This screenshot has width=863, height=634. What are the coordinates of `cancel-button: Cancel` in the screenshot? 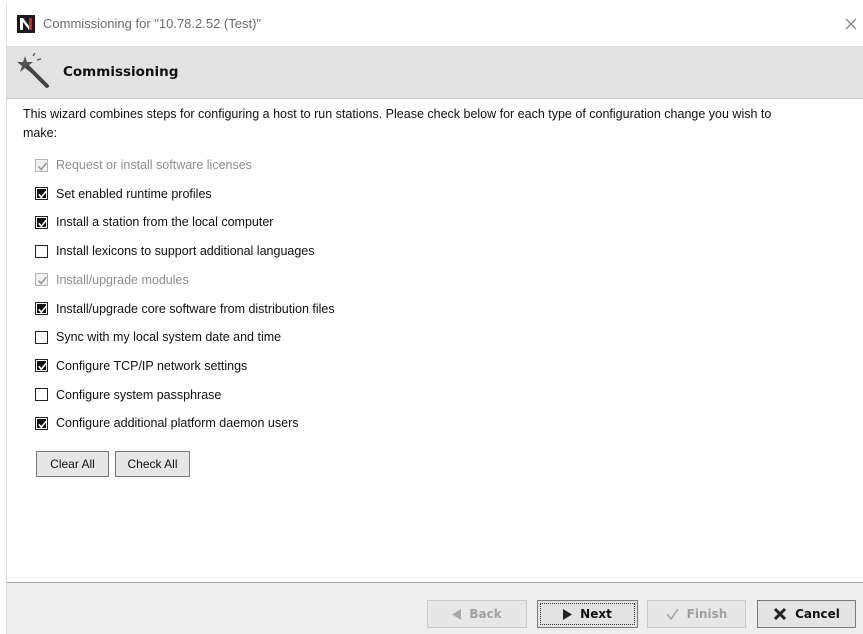 It's located at (806, 614).